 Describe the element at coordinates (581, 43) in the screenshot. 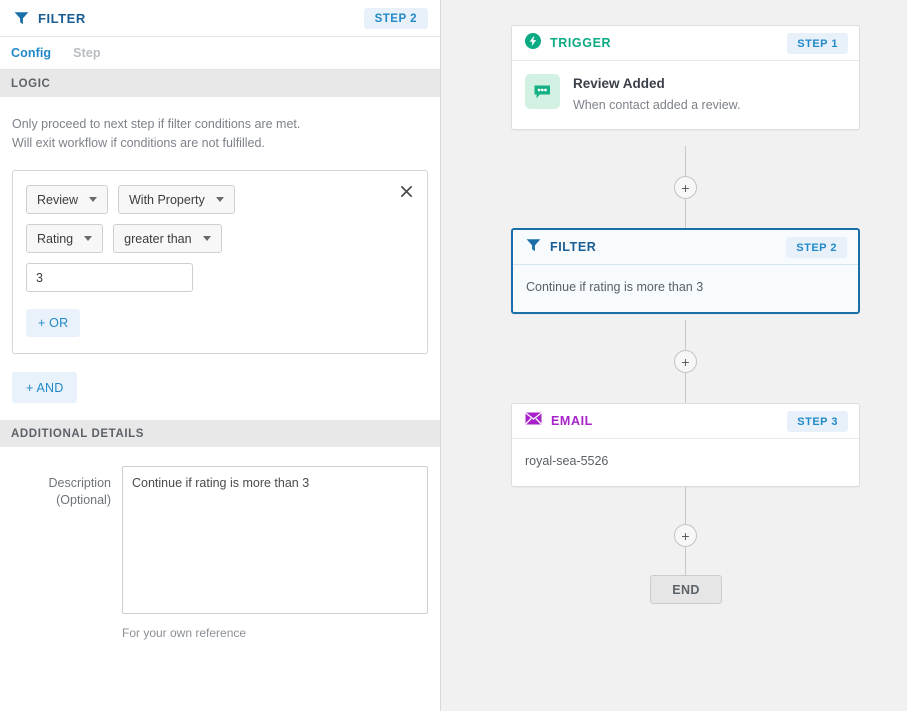

I see `trigger-card-title: TRIGGER` at that location.